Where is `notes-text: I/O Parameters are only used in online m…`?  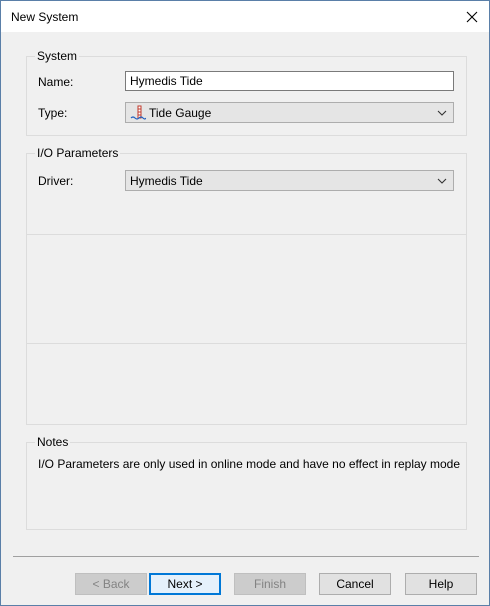
notes-text: I/O Parameters are only used in online m… is located at coordinates (249, 464).